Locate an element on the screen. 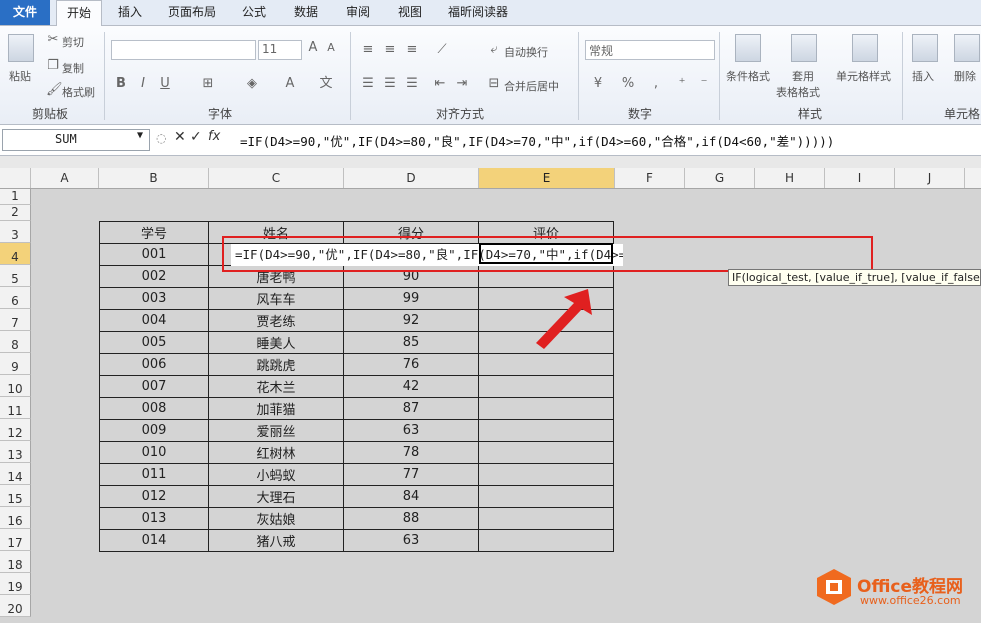 Image resolution: width=981 pixels, height=623 pixels. score-cell: 85 is located at coordinates (411, 342).